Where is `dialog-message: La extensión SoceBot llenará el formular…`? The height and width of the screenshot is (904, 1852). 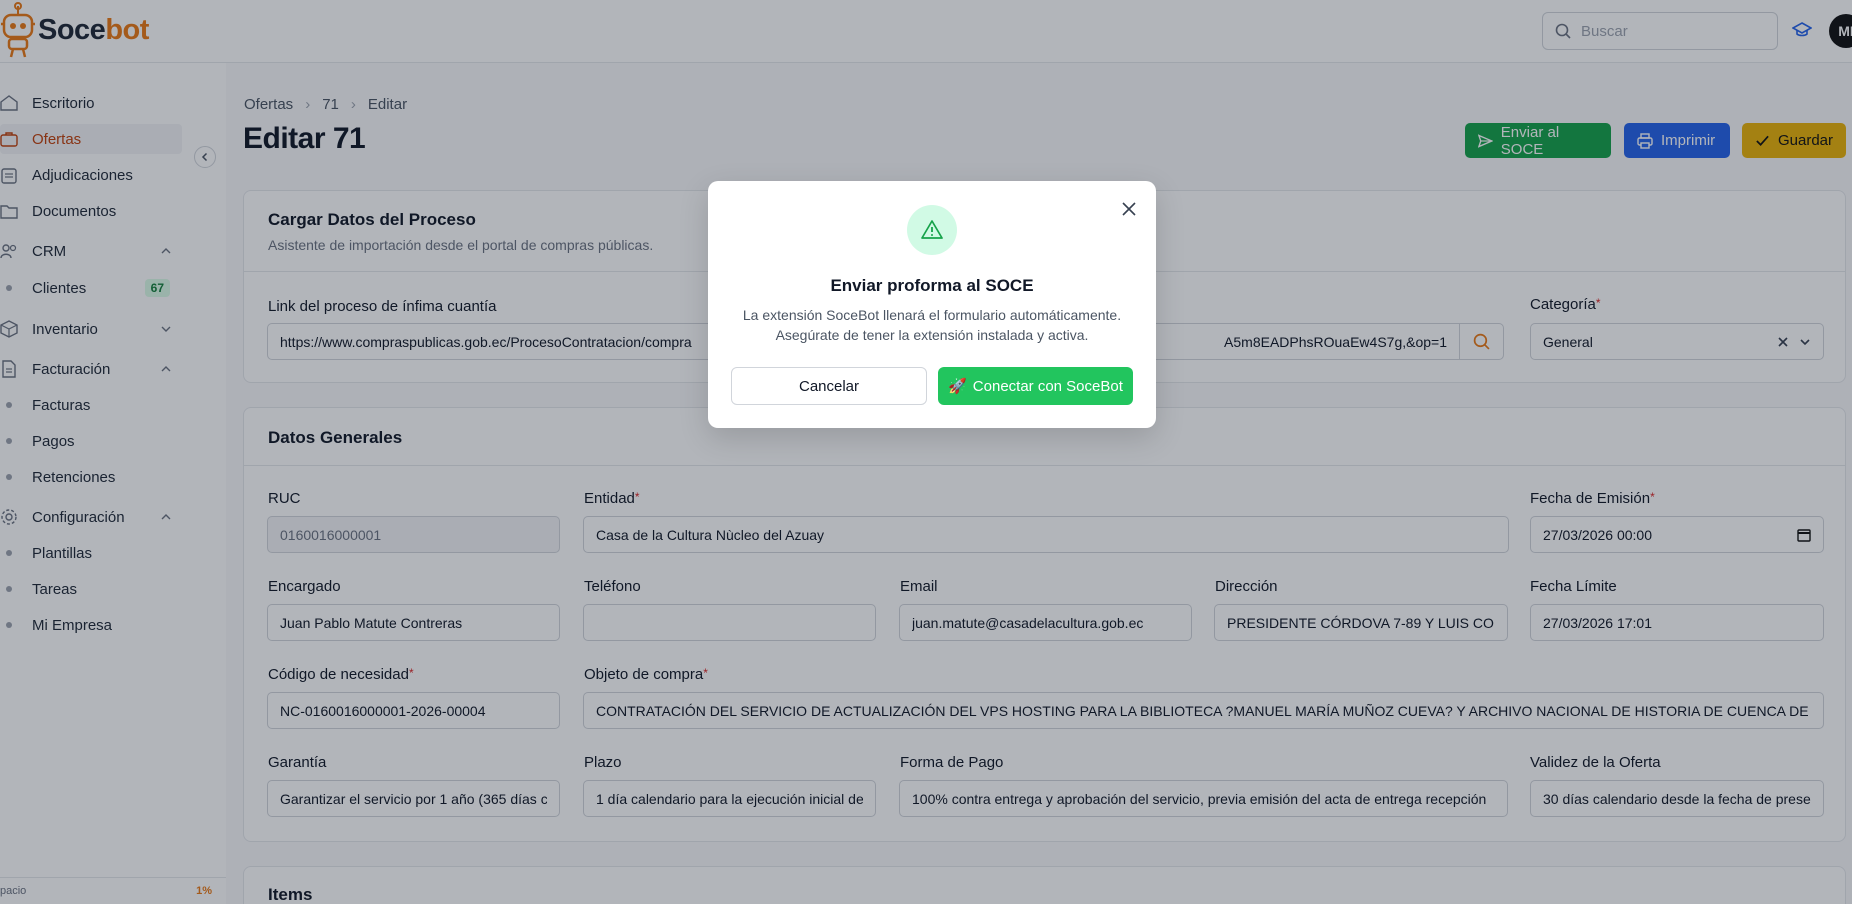 dialog-message: La extensión SoceBot llenará el formular… is located at coordinates (932, 325).